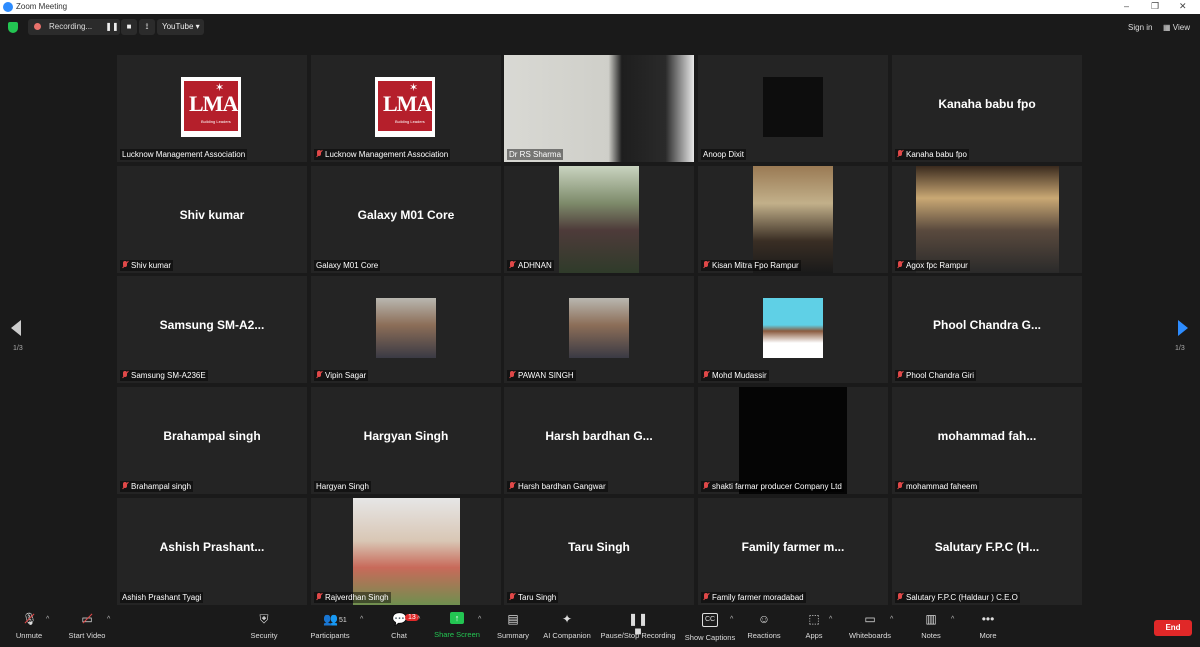 The width and height of the screenshot is (1200, 647). What do you see at coordinates (1183, 6) in the screenshot?
I see `close-icon: ✕` at bounding box center [1183, 6].